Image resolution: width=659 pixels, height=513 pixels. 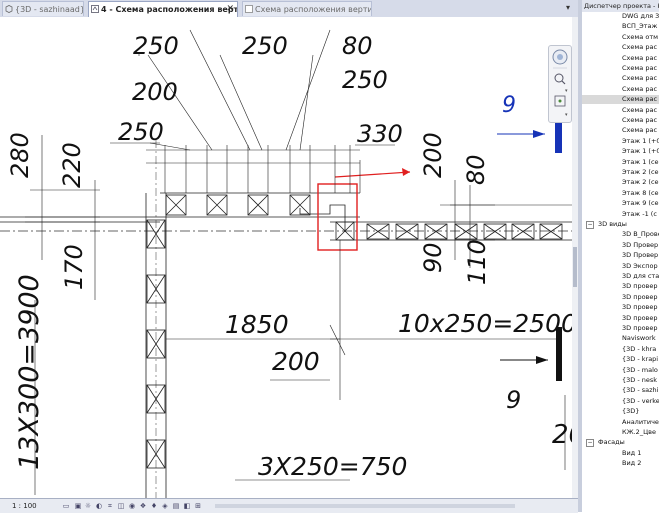 I want to click on tree-item: 3D для ста, so click(x=620, y=276).